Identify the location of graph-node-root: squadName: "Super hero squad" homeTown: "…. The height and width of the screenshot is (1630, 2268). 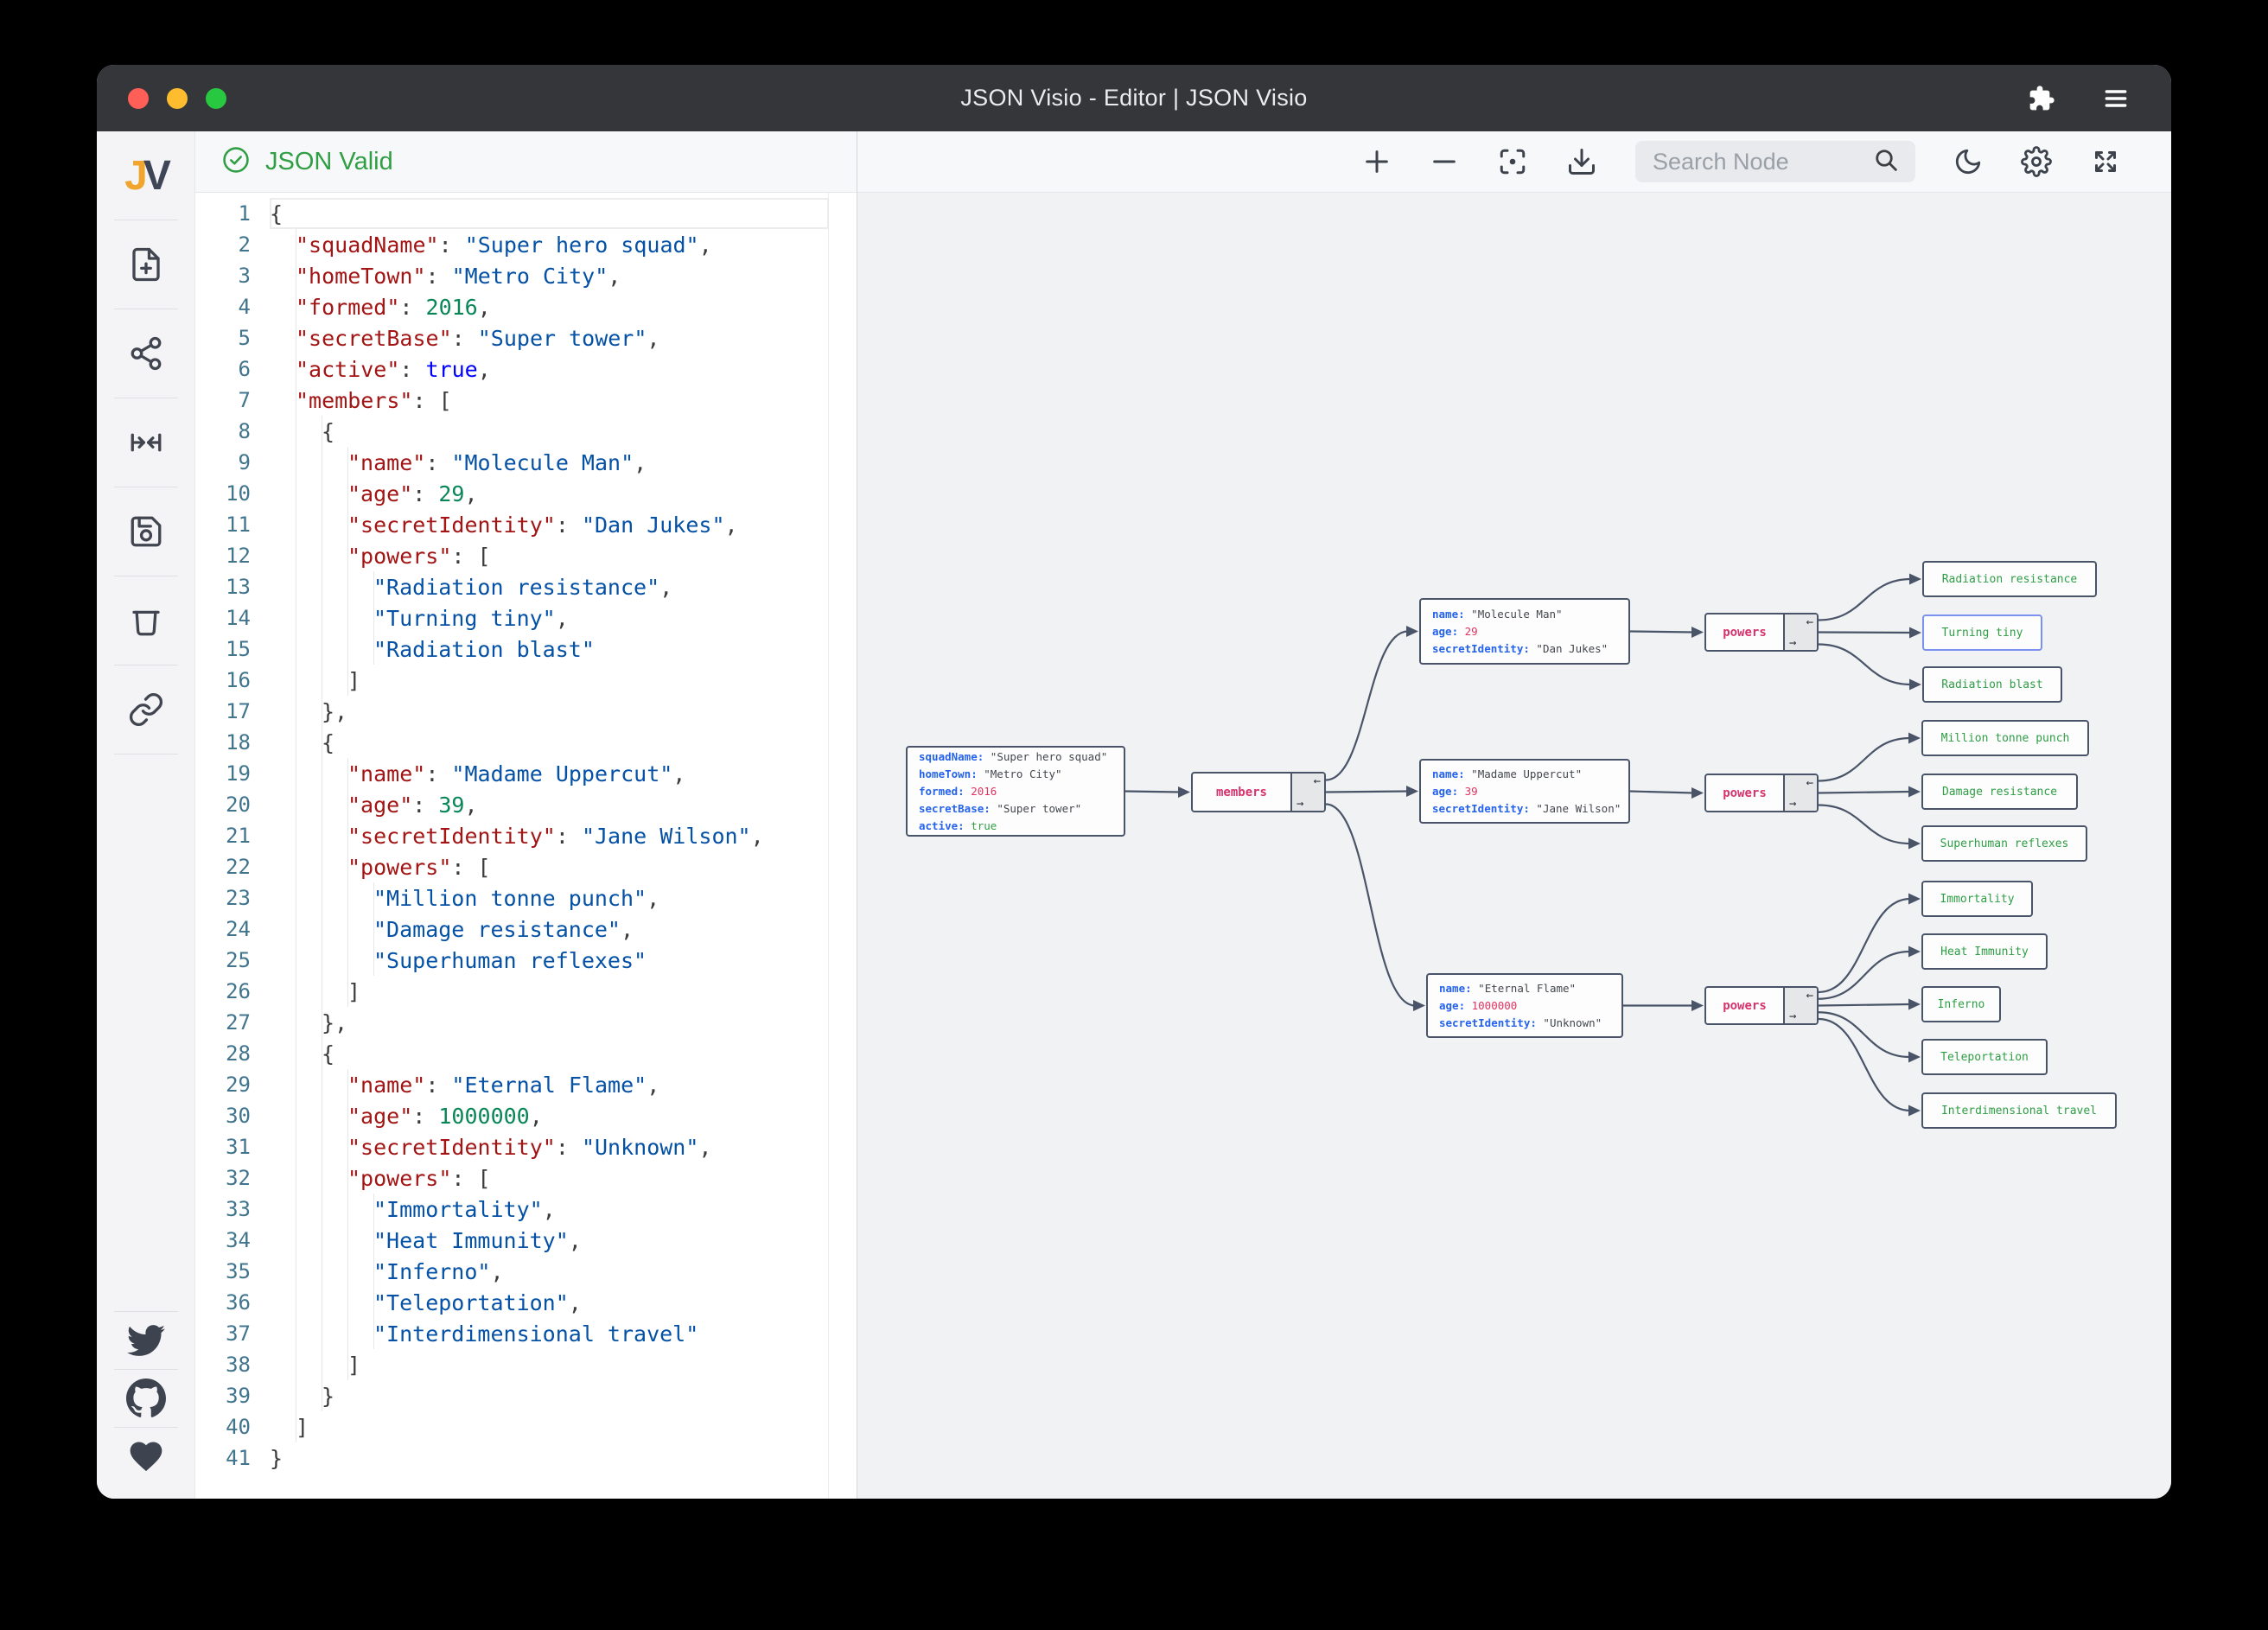
(1015, 791).